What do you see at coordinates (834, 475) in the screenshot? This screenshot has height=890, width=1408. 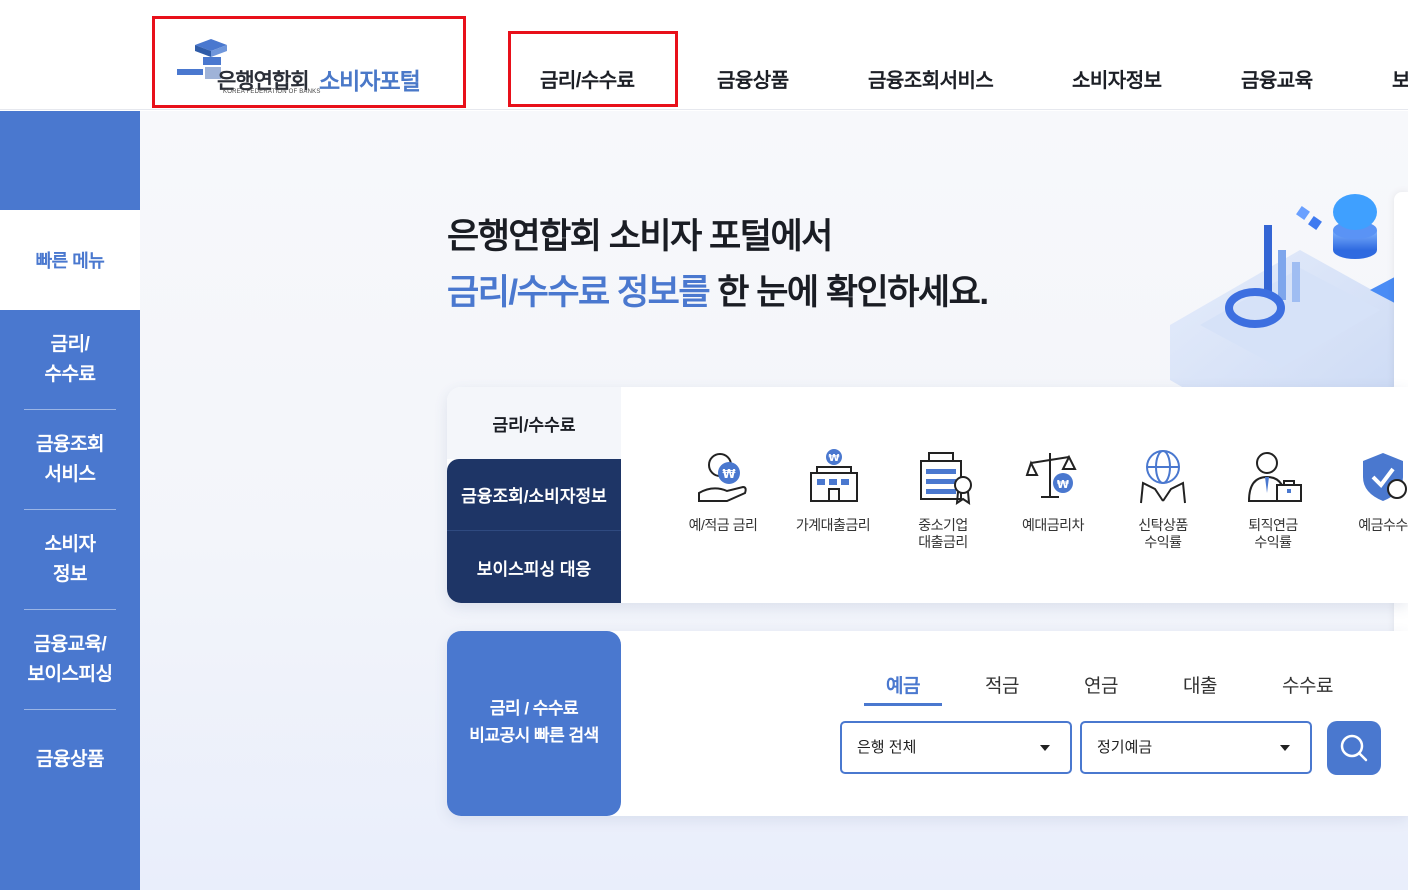 I see `household-loan-icon: ₩` at bounding box center [834, 475].